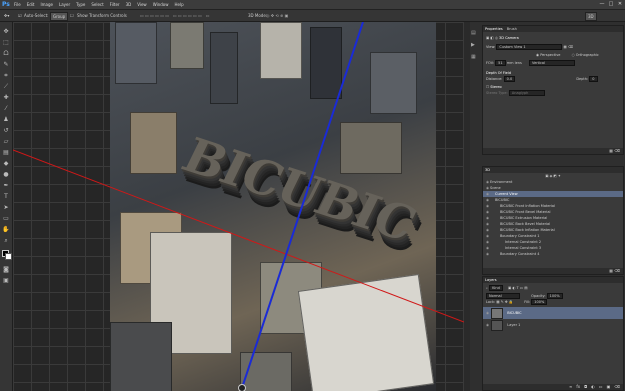 The height and width of the screenshot is (391, 625). I want to click on properties-header: 3D Camera, so click(509, 38).